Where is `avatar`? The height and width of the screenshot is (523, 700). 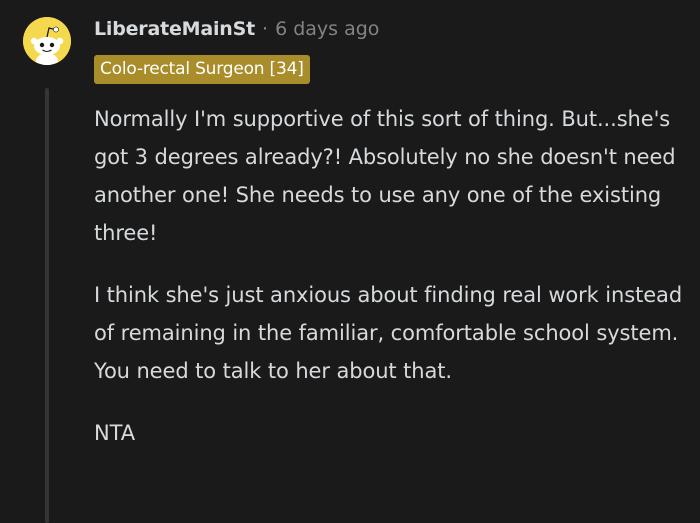
avatar is located at coordinates (47, 41).